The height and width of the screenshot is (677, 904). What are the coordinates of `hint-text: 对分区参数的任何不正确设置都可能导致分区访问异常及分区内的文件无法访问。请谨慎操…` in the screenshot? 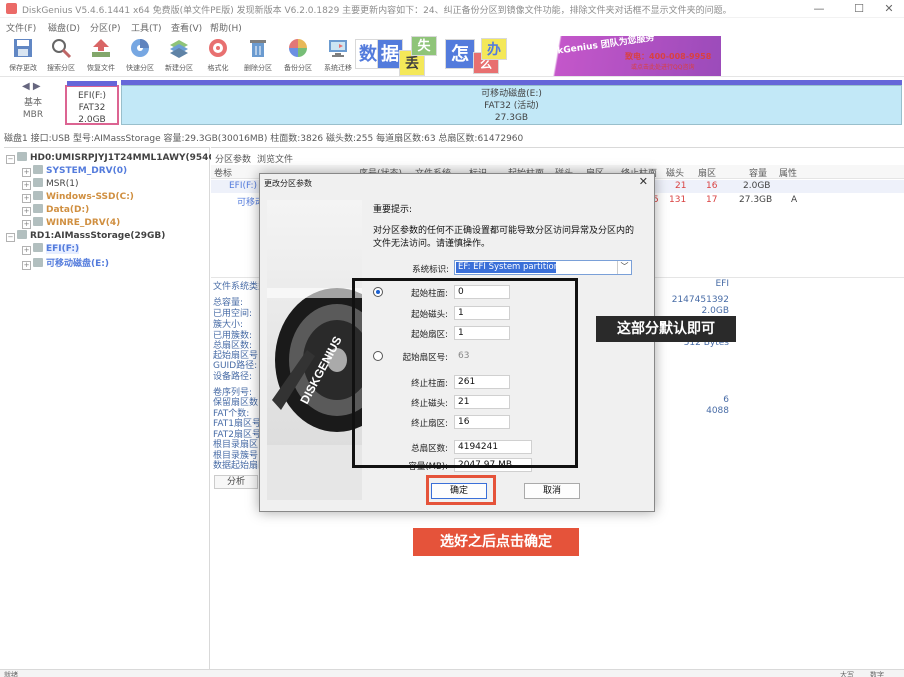 It's located at (504, 237).